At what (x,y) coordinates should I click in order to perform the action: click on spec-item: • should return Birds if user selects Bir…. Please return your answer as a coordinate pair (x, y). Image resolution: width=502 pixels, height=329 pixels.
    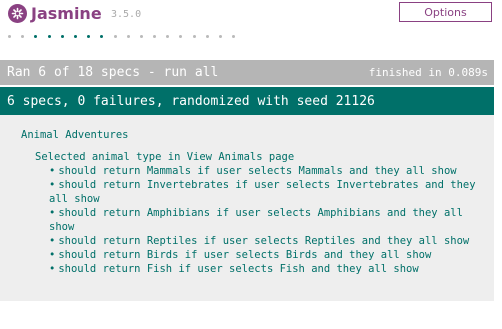
    Looking at the image, I should click on (269, 255).